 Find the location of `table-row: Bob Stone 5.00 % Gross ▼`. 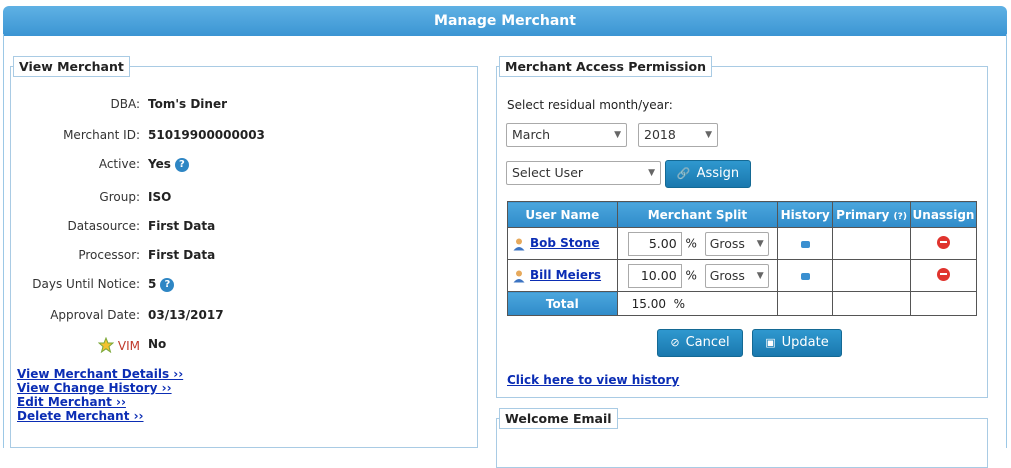

table-row: Bob Stone 5.00 % Gross ▼ is located at coordinates (742, 243).